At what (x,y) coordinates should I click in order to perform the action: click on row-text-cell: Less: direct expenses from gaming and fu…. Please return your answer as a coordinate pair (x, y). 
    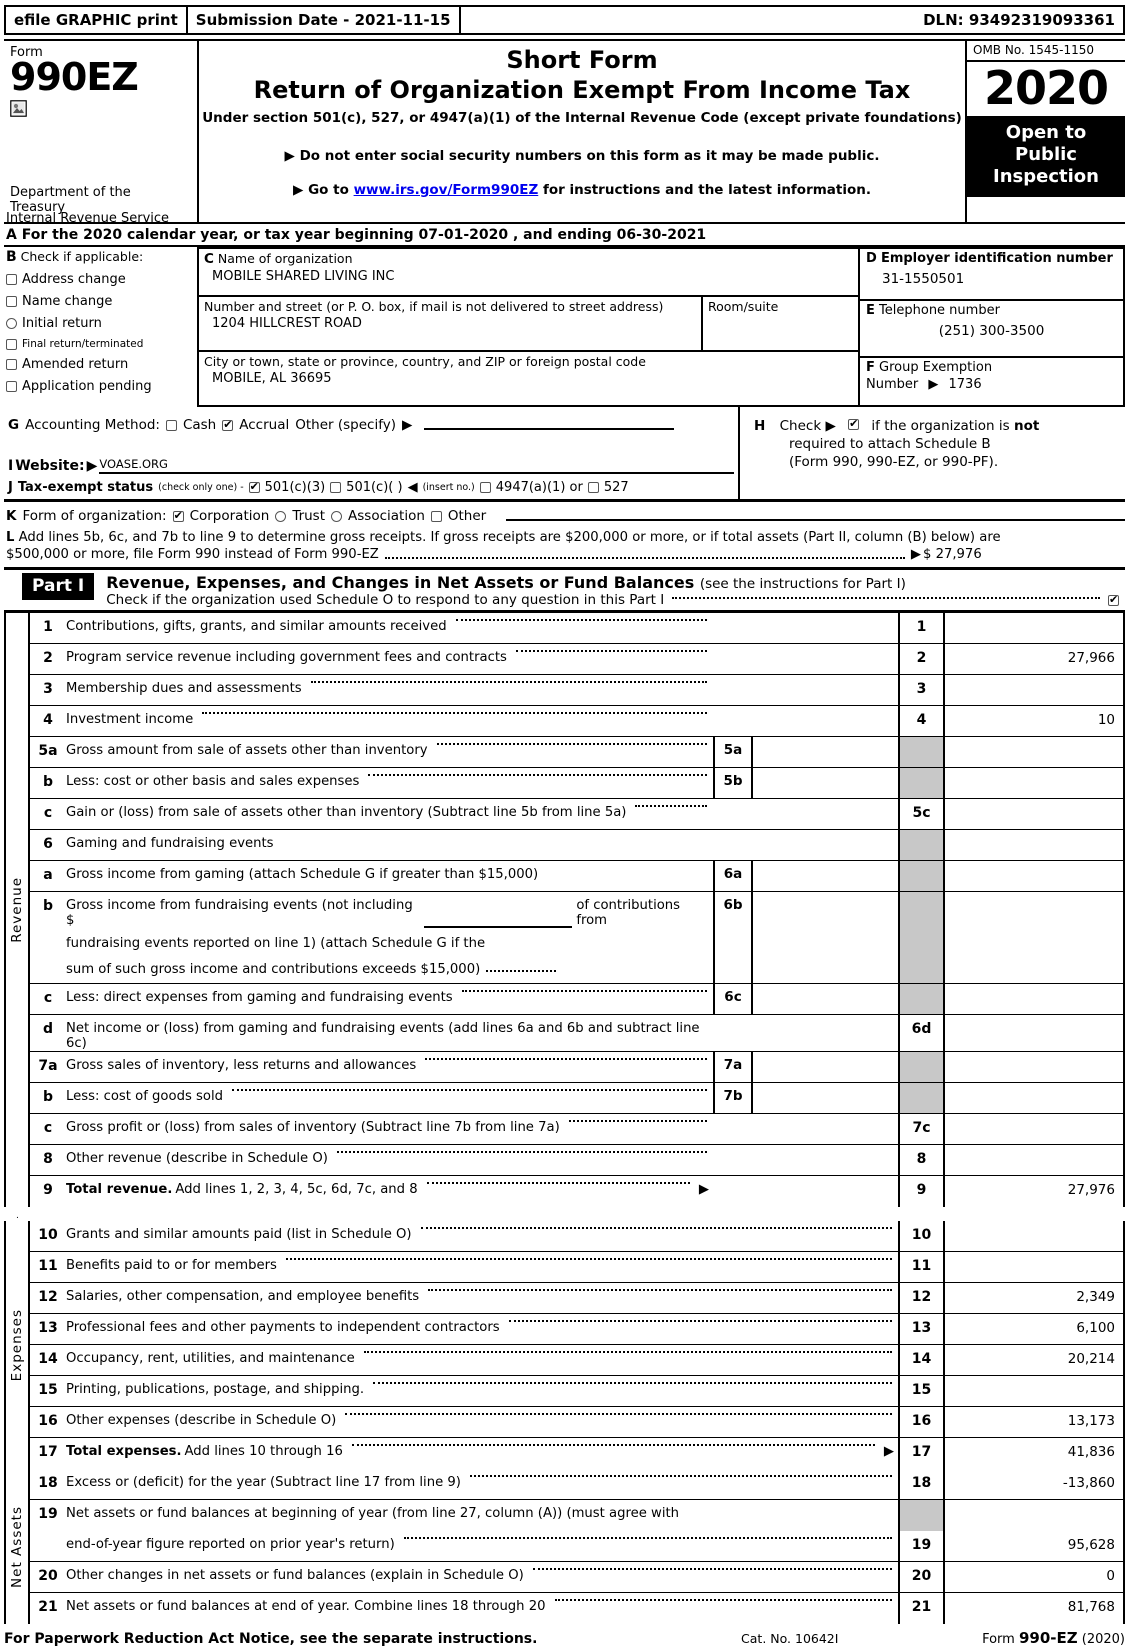
    Looking at the image, I should click on (389, 999).